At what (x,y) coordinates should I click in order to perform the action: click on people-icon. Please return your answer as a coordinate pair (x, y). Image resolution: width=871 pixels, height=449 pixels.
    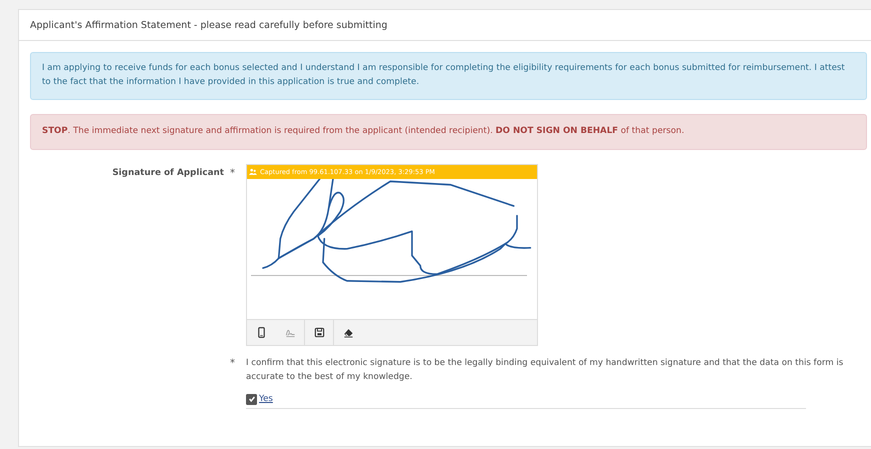
    Looking at the image, I should click on (253, 172).